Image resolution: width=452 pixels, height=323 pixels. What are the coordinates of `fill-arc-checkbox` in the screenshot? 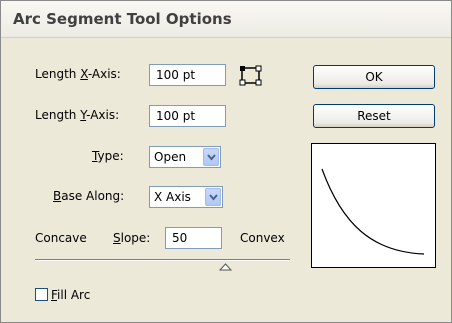 It's located at (41, 294).